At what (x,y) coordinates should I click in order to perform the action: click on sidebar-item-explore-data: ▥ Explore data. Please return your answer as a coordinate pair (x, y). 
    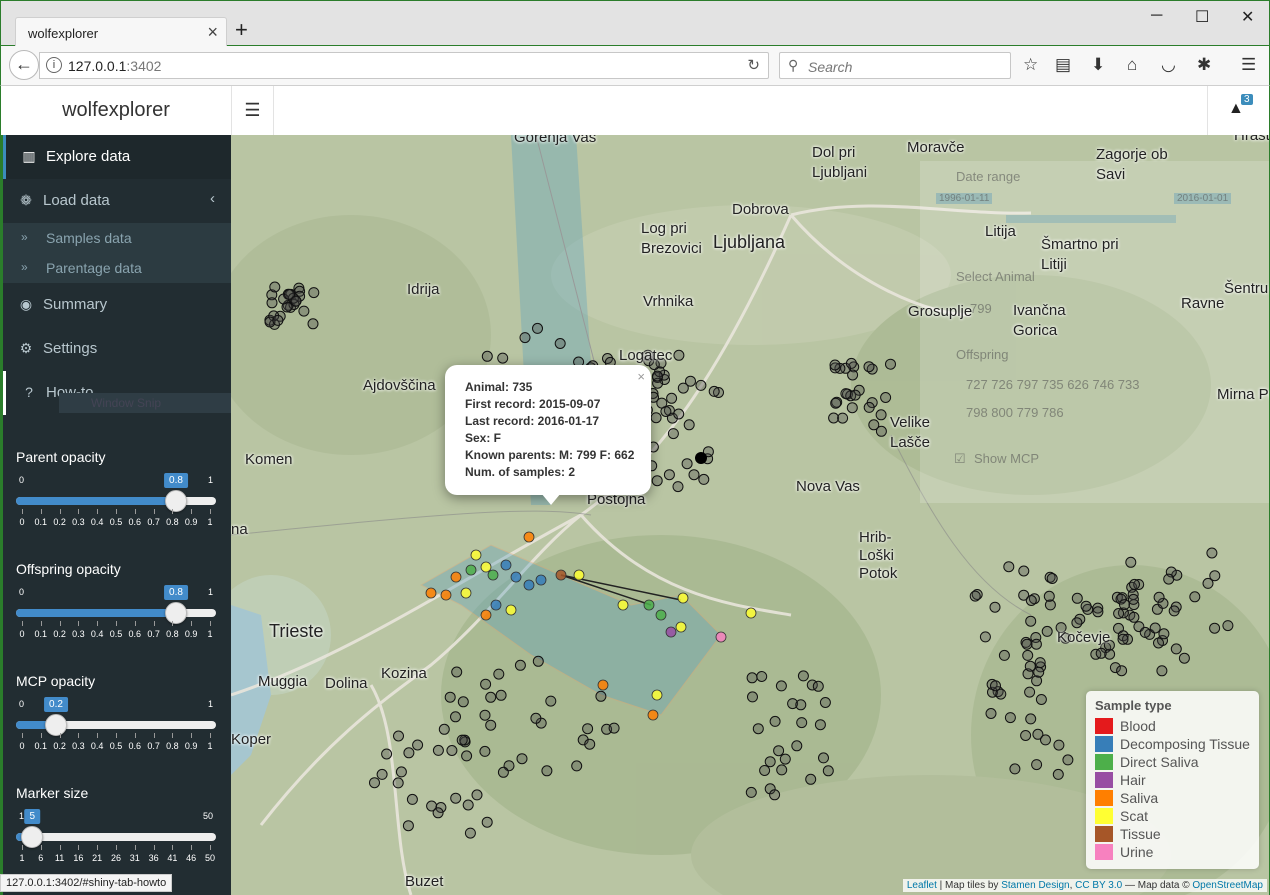
    Looking at the image, I should click on (117, 157).